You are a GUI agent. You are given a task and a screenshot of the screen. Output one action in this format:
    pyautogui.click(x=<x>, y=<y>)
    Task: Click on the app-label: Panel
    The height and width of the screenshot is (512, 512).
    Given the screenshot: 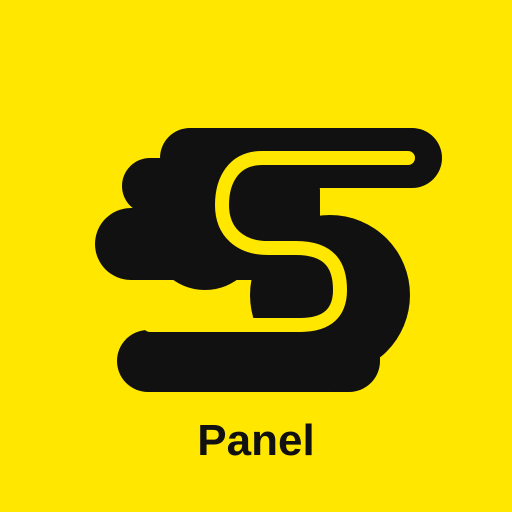 What is the action you would take?
    pyautogui.click(x=256, y=440)
    